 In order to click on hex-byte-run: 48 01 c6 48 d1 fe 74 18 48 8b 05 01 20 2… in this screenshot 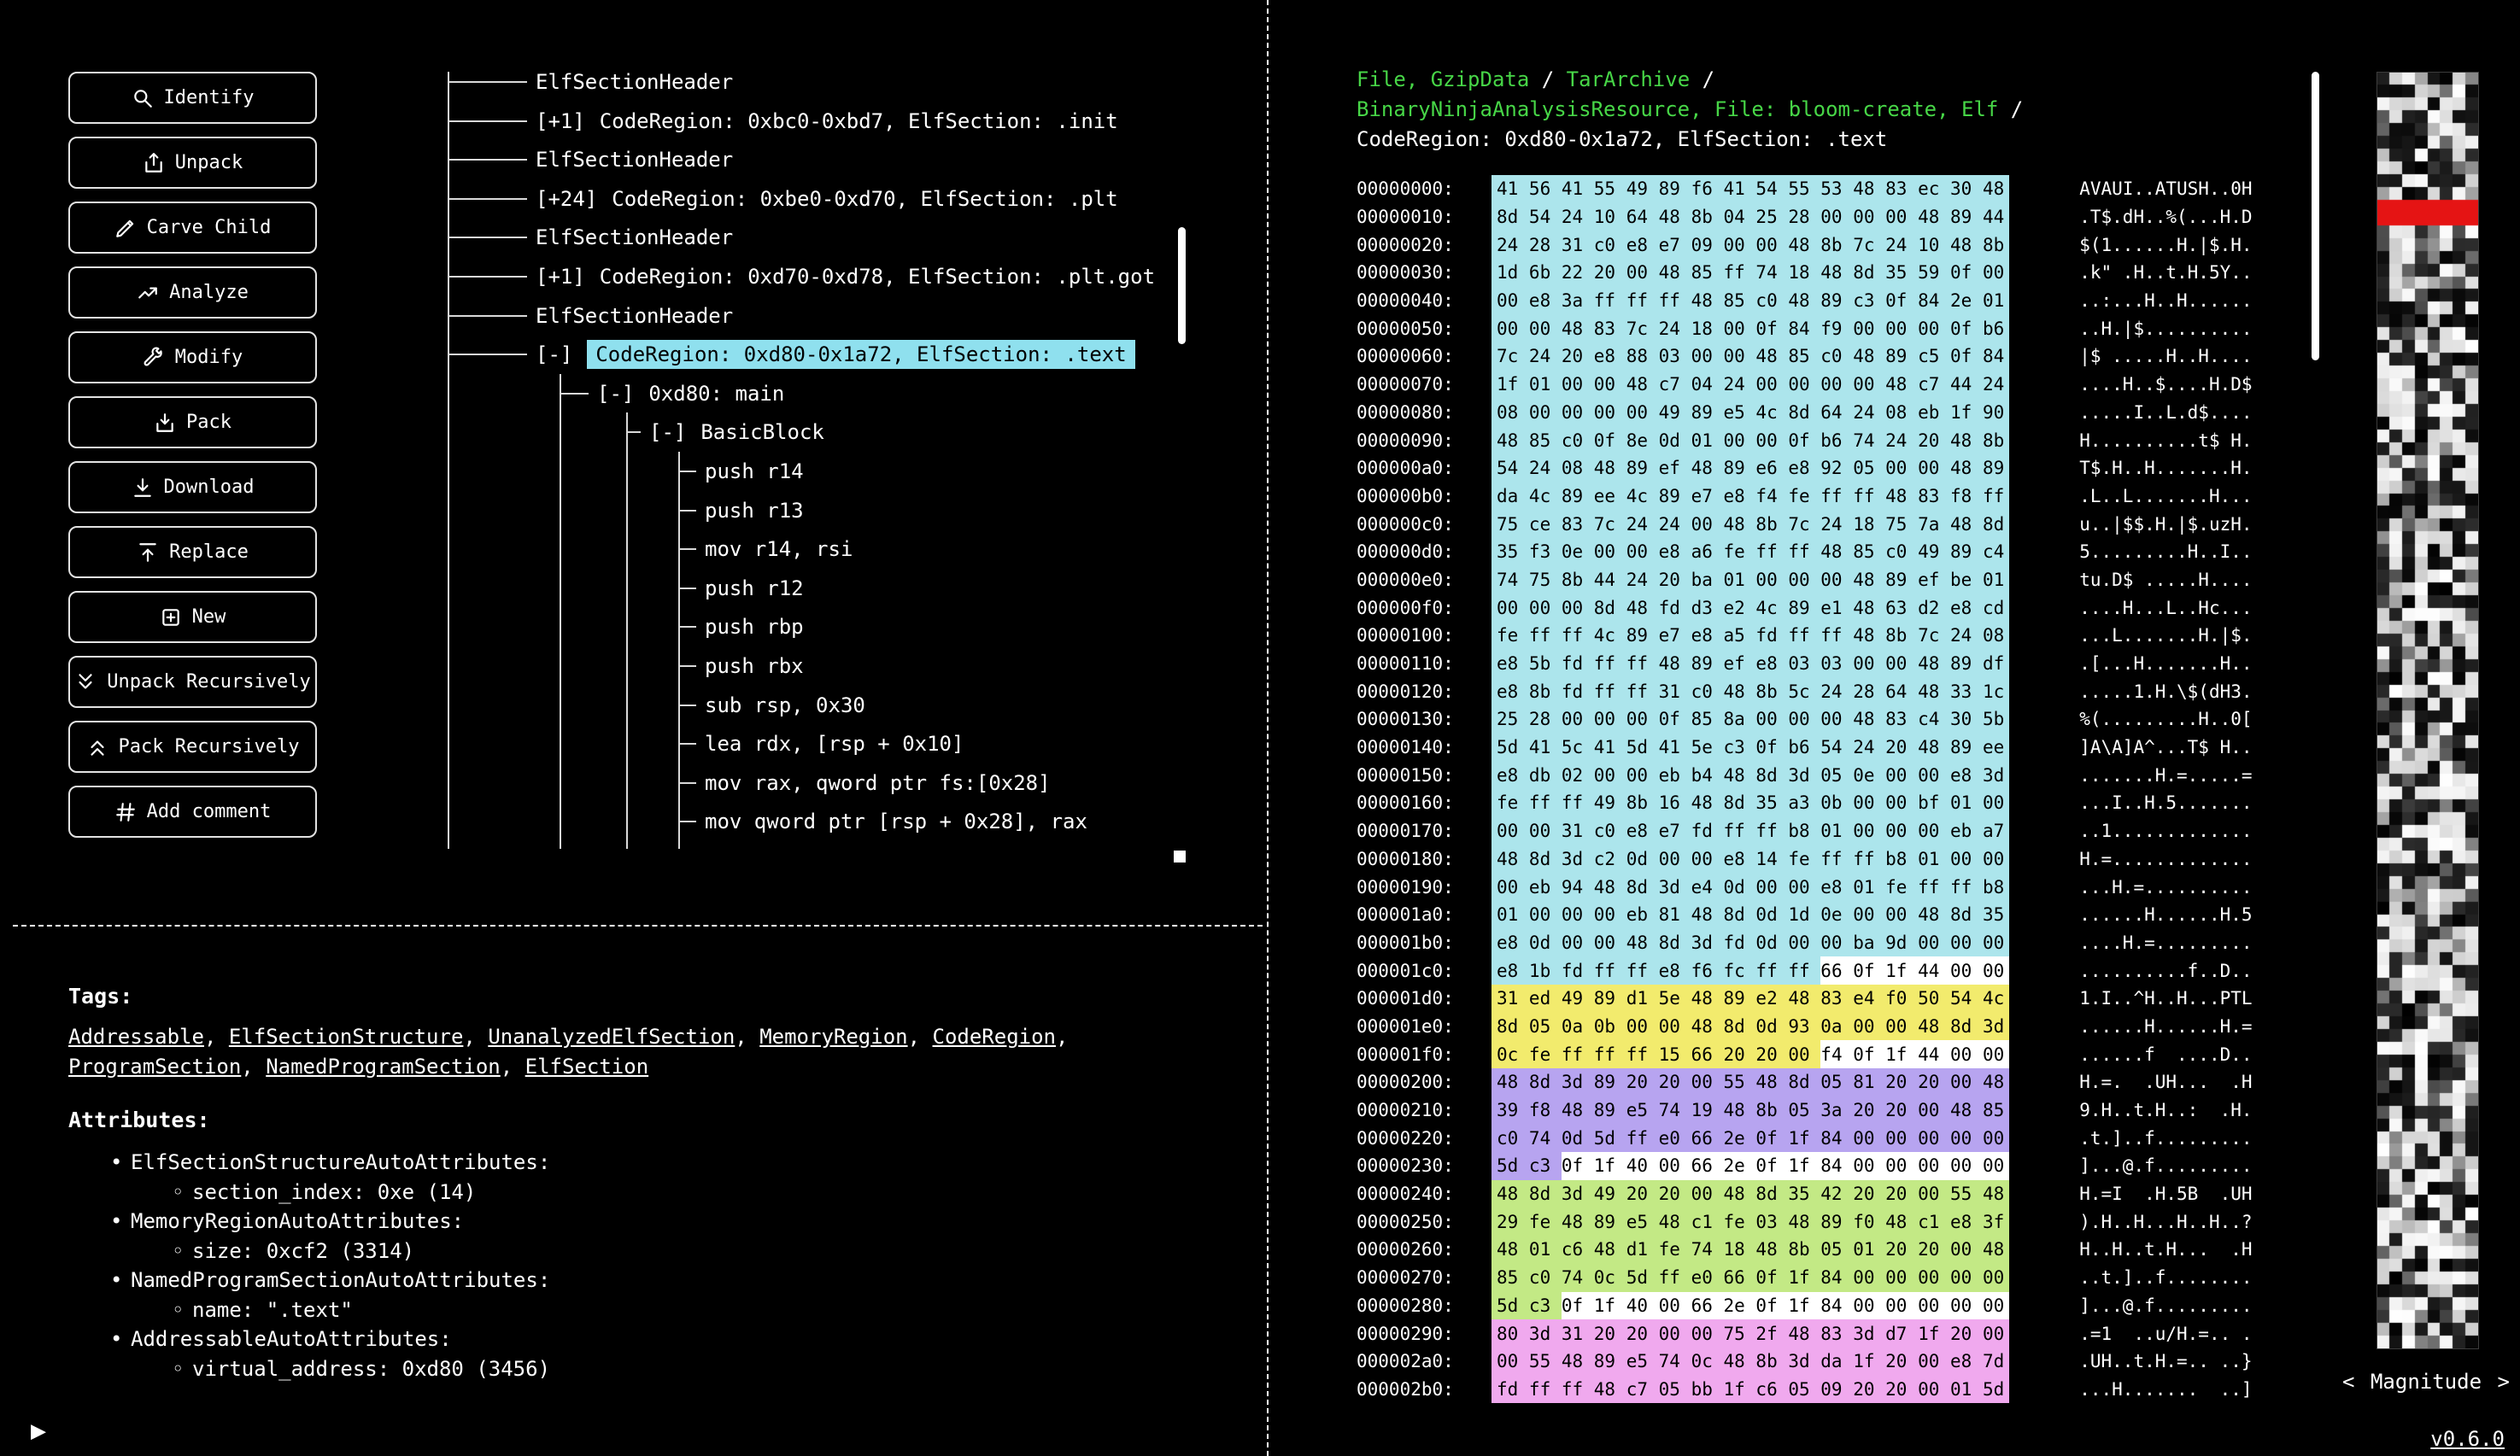, I will do `click(1751, 1250)`.